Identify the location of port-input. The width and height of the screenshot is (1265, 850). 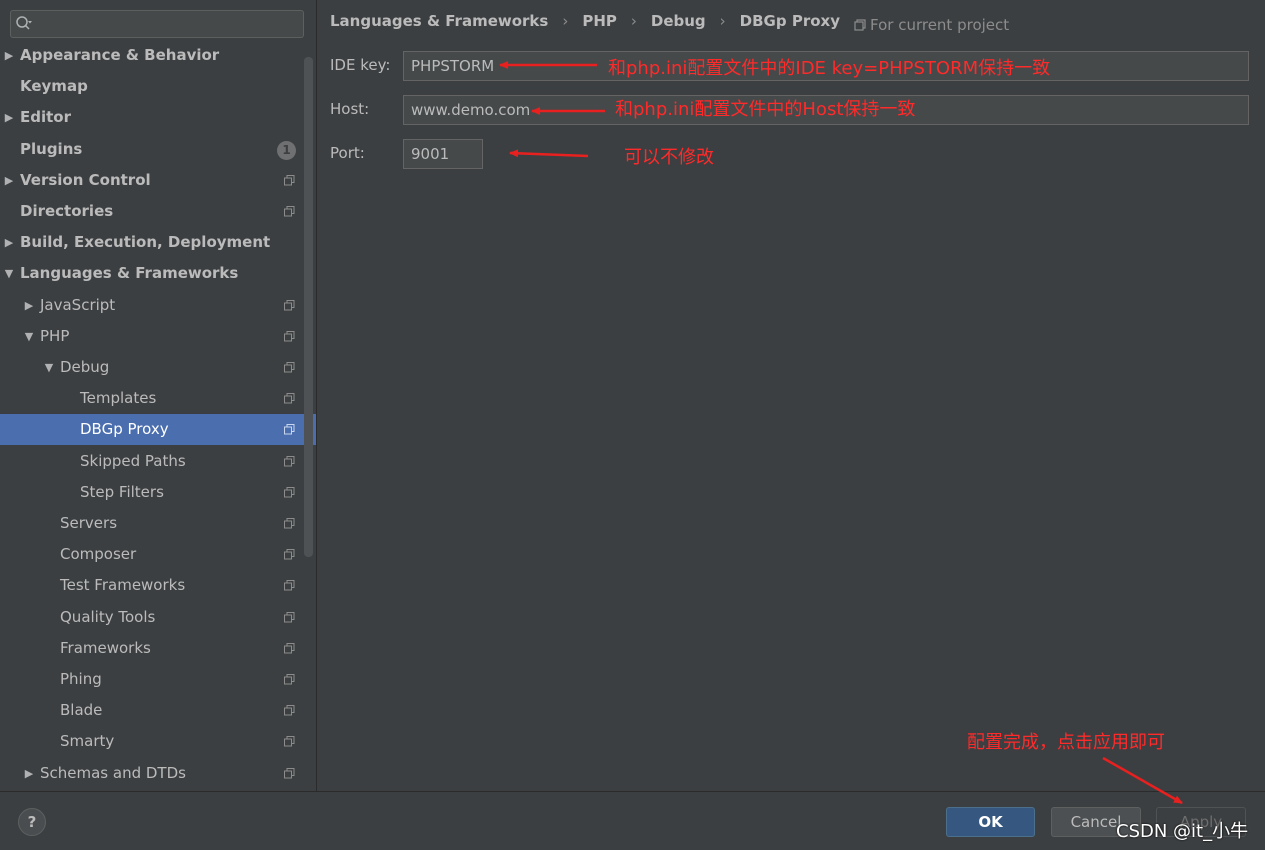
(443, 154).